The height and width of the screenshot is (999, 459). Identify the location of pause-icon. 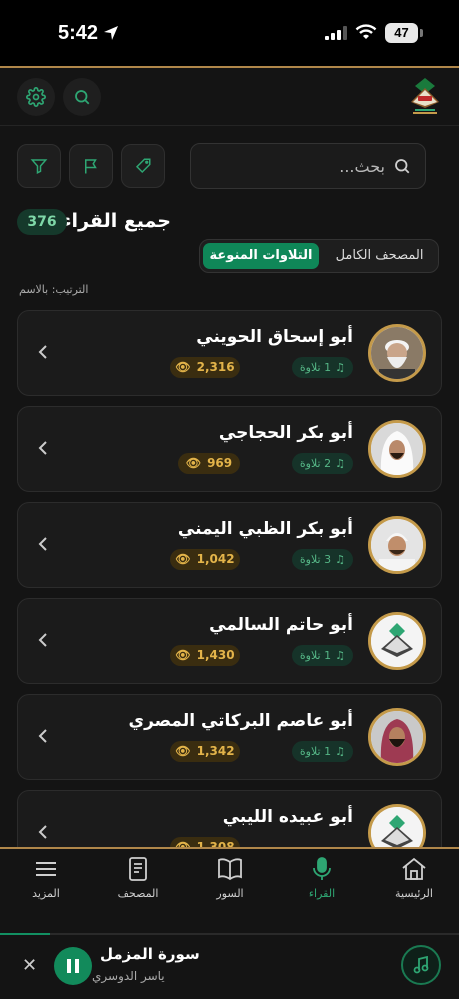
(73, 966).